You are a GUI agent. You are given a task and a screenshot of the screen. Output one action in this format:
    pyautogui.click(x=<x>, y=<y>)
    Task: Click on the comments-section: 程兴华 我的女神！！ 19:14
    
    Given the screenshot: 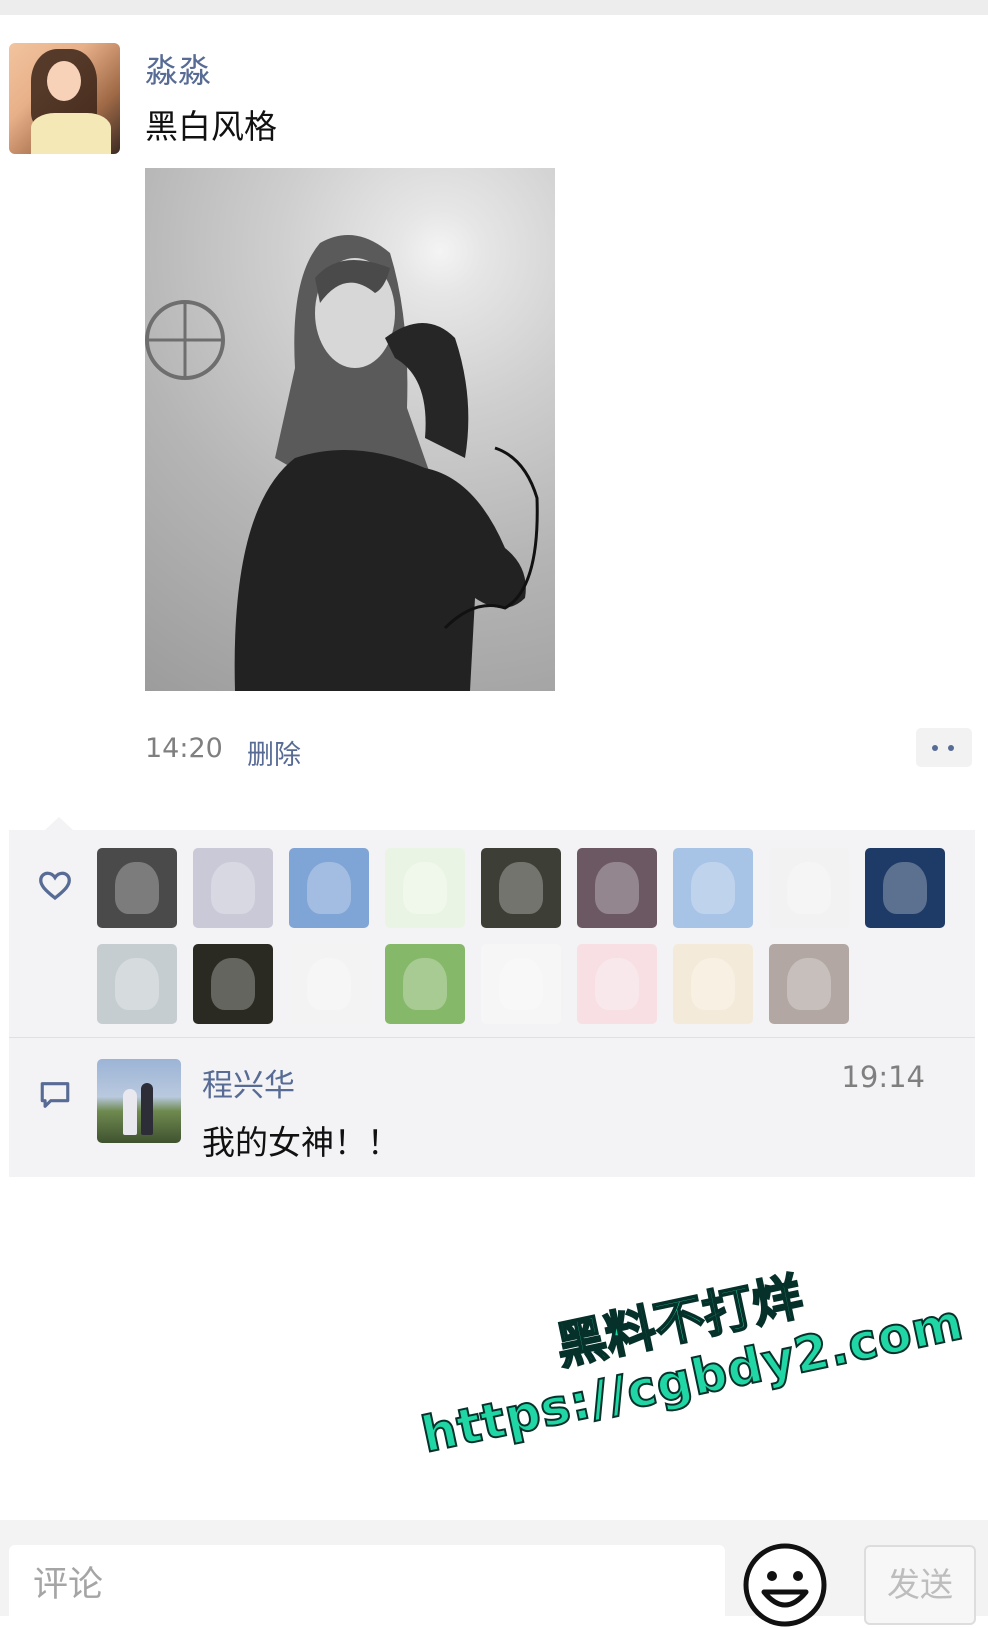 What is the action you would take?
    pyautogui.click(x=492, y=1107)
    